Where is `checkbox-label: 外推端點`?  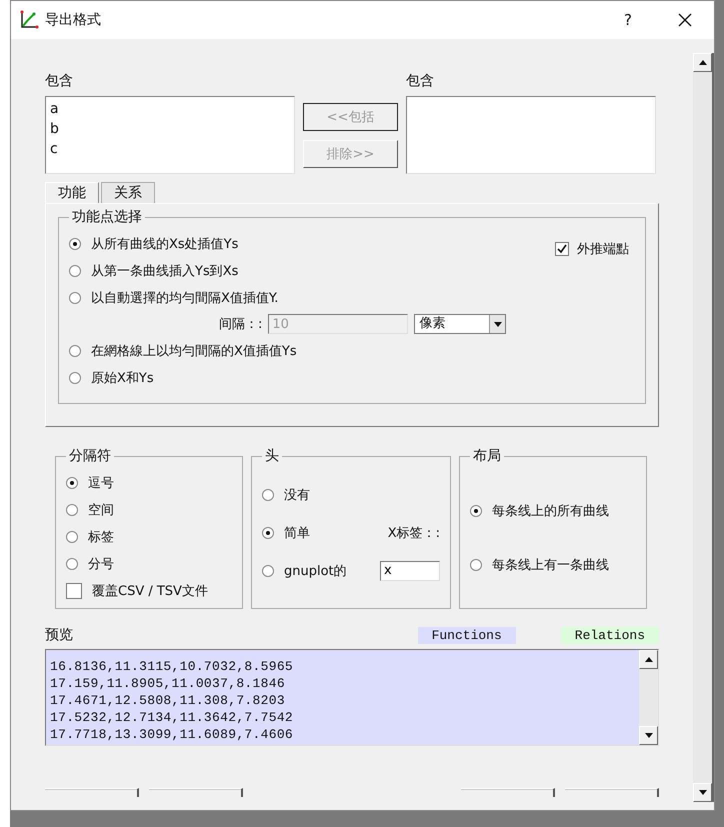 checkbox-label: 外推端點 is located at coordinates (603, 249).